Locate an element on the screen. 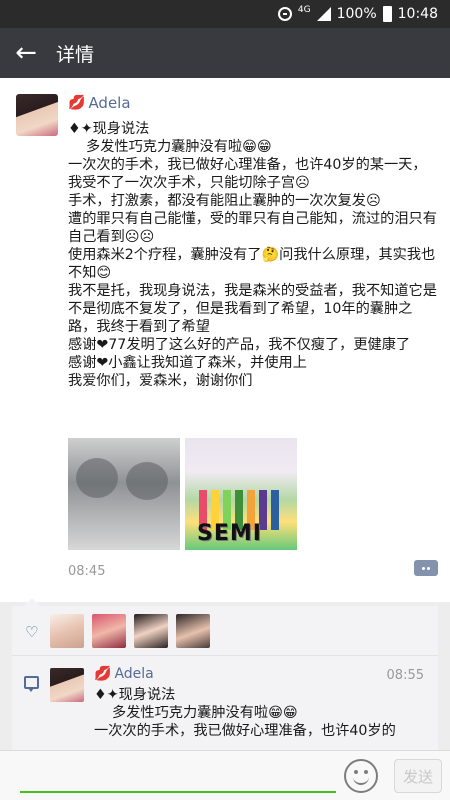  status-icons: 4G 100% 10:48 is located at coordinates (357, 14).